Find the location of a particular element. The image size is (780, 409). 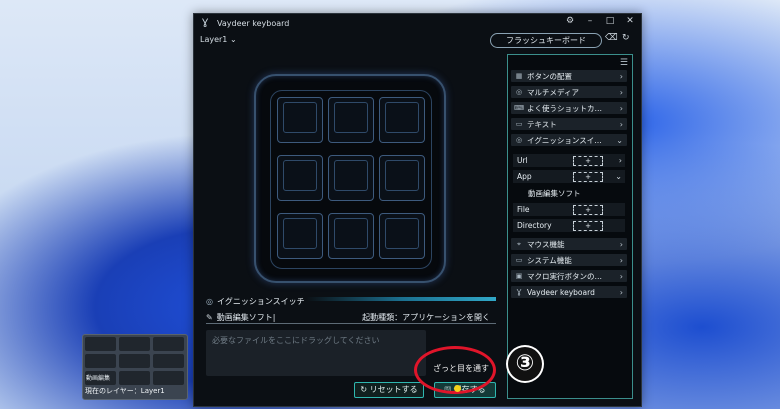

category-multimedia: ◎ マルチメディア › is located at coordinates (569, 92).